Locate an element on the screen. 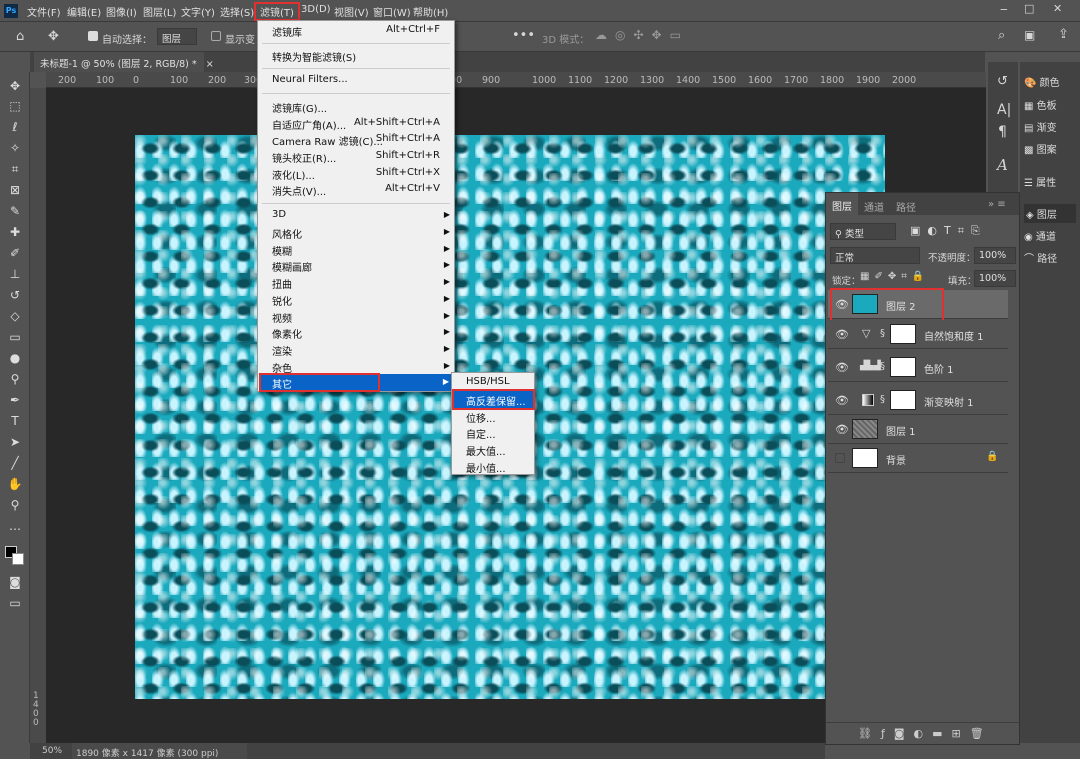 The image size is (1080, 759). layer-row-gradient-map: 👁 § 渐变映射 1 is located at coordinates (918, 400).